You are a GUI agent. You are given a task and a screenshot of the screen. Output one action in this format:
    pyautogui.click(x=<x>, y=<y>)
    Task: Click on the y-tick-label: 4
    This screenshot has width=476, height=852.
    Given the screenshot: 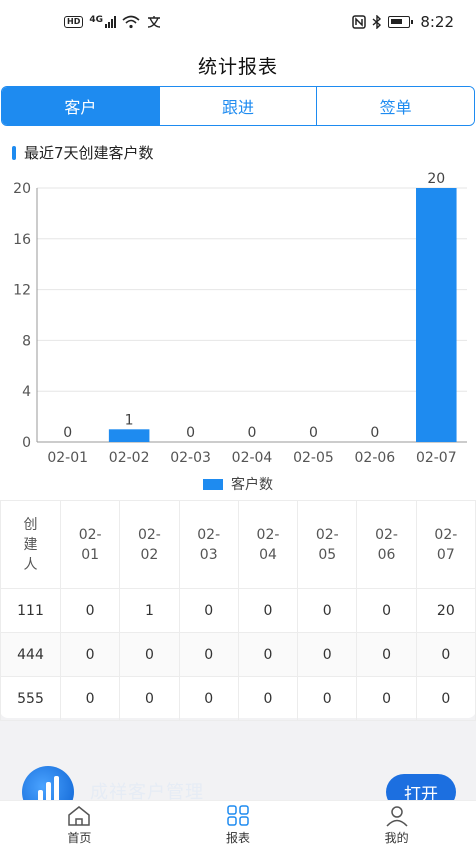 What is the action you would take?
    pyautogui.click(x=26, y=392)
    